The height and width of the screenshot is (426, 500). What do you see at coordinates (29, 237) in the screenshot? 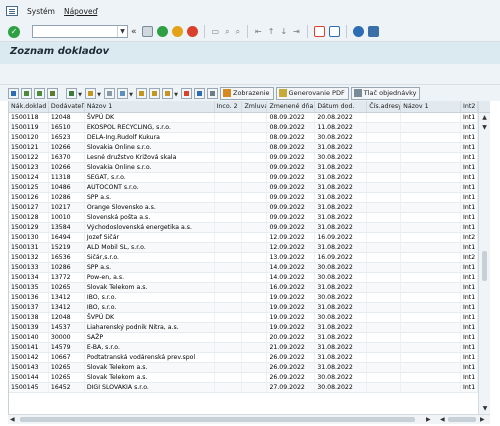
I see `table-cell: 1500130` at bounding box center [29, 237].